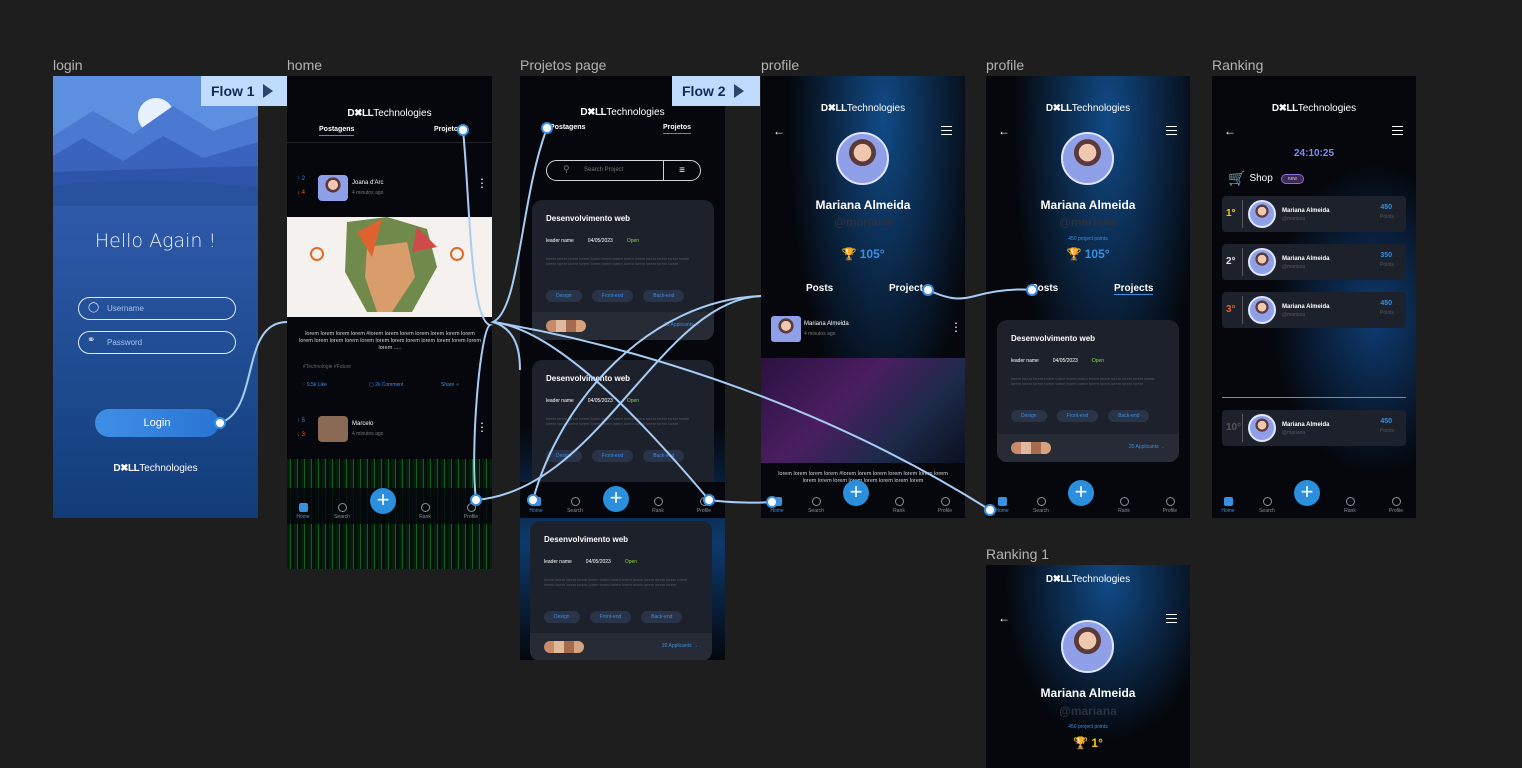  What do you see at coordinates (482, 427) in the screenshot?
I see `more-icon-2: ⋮` at bounding box center [482, 427].